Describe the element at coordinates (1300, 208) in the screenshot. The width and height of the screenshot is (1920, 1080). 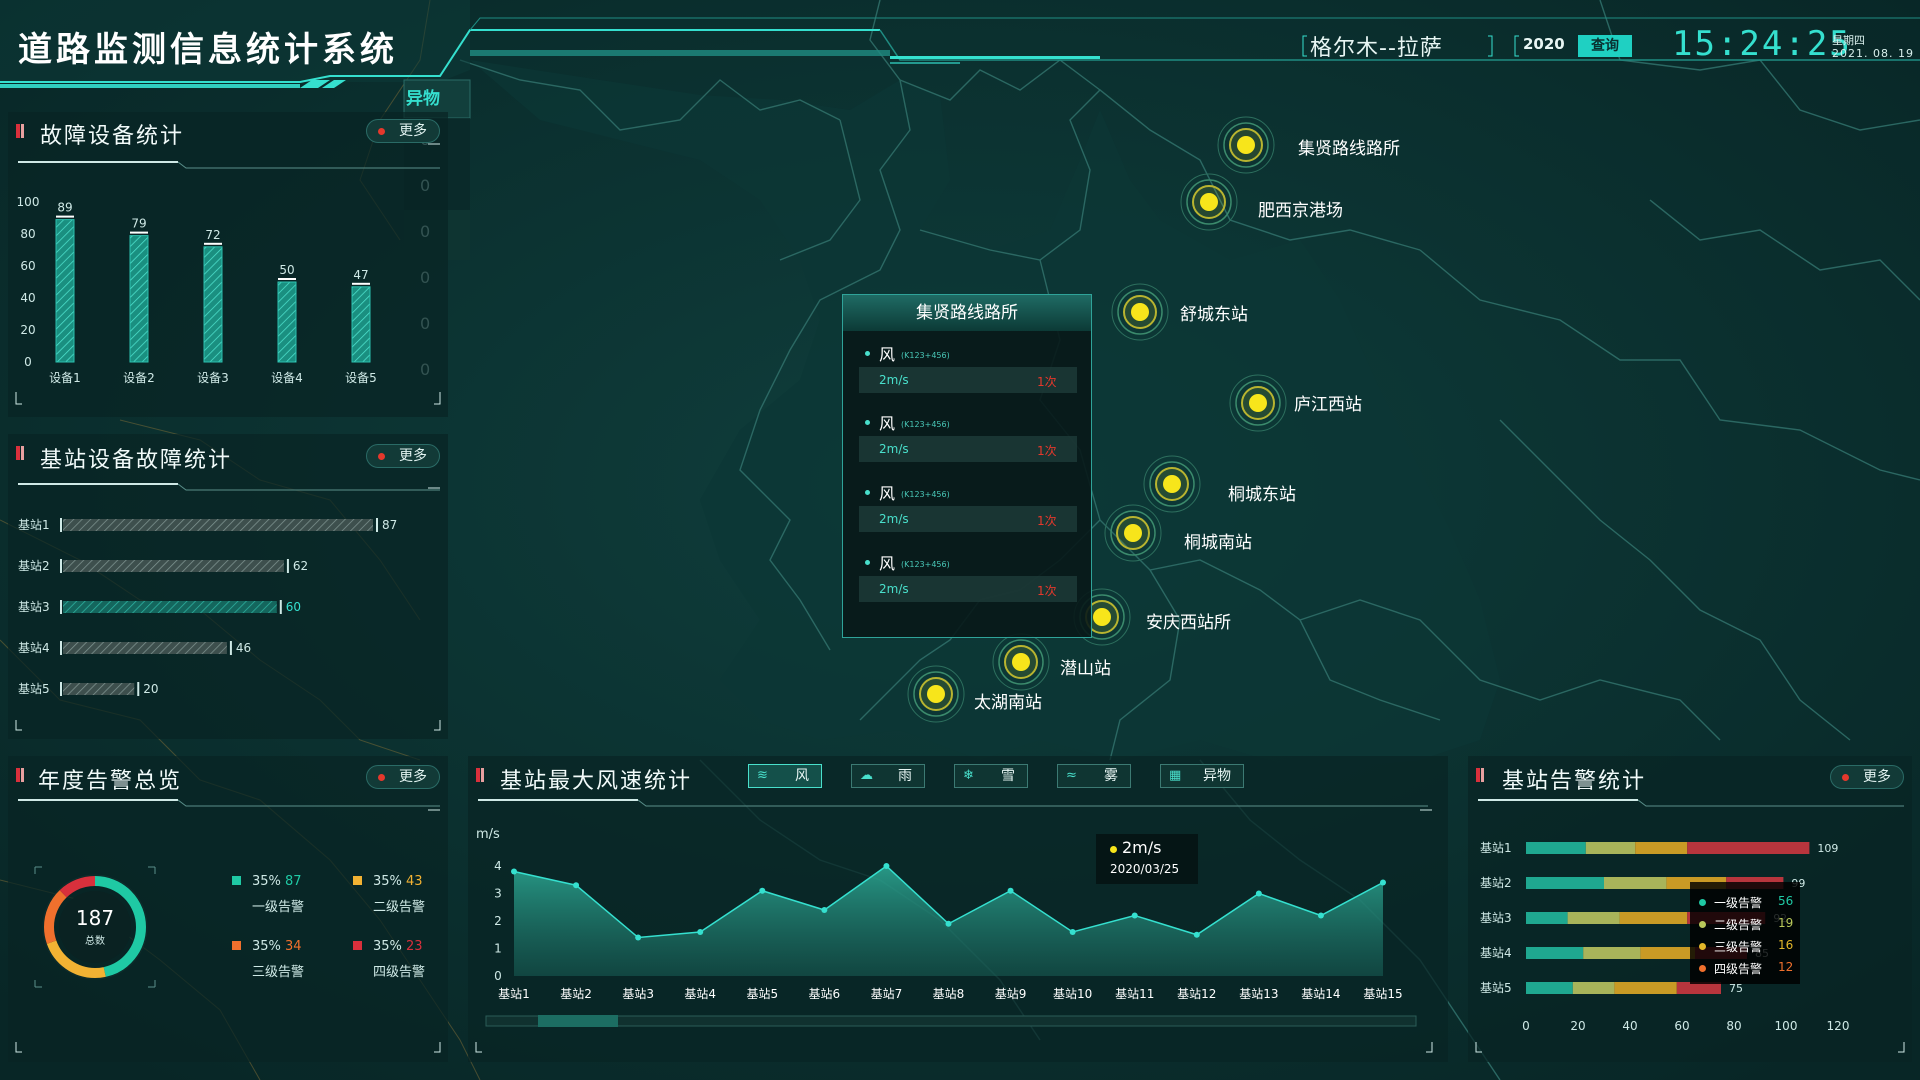
I see `station-label: 肥西京港场` at that location.